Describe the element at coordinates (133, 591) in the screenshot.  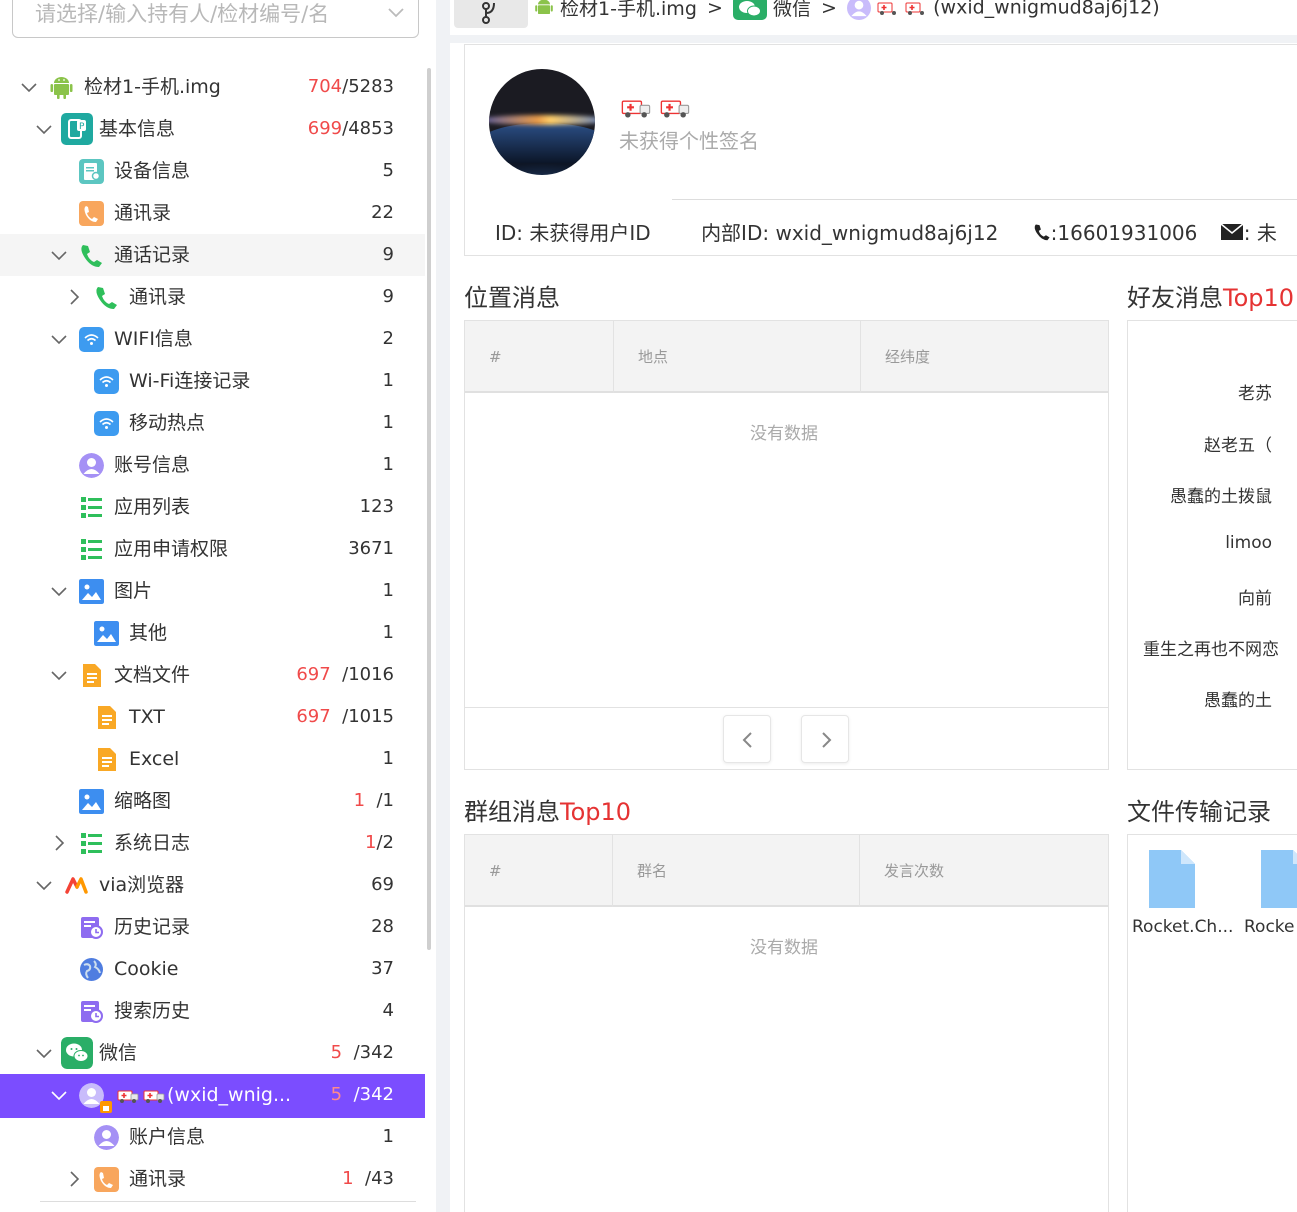
I see `tree-label: 图片` at that location.